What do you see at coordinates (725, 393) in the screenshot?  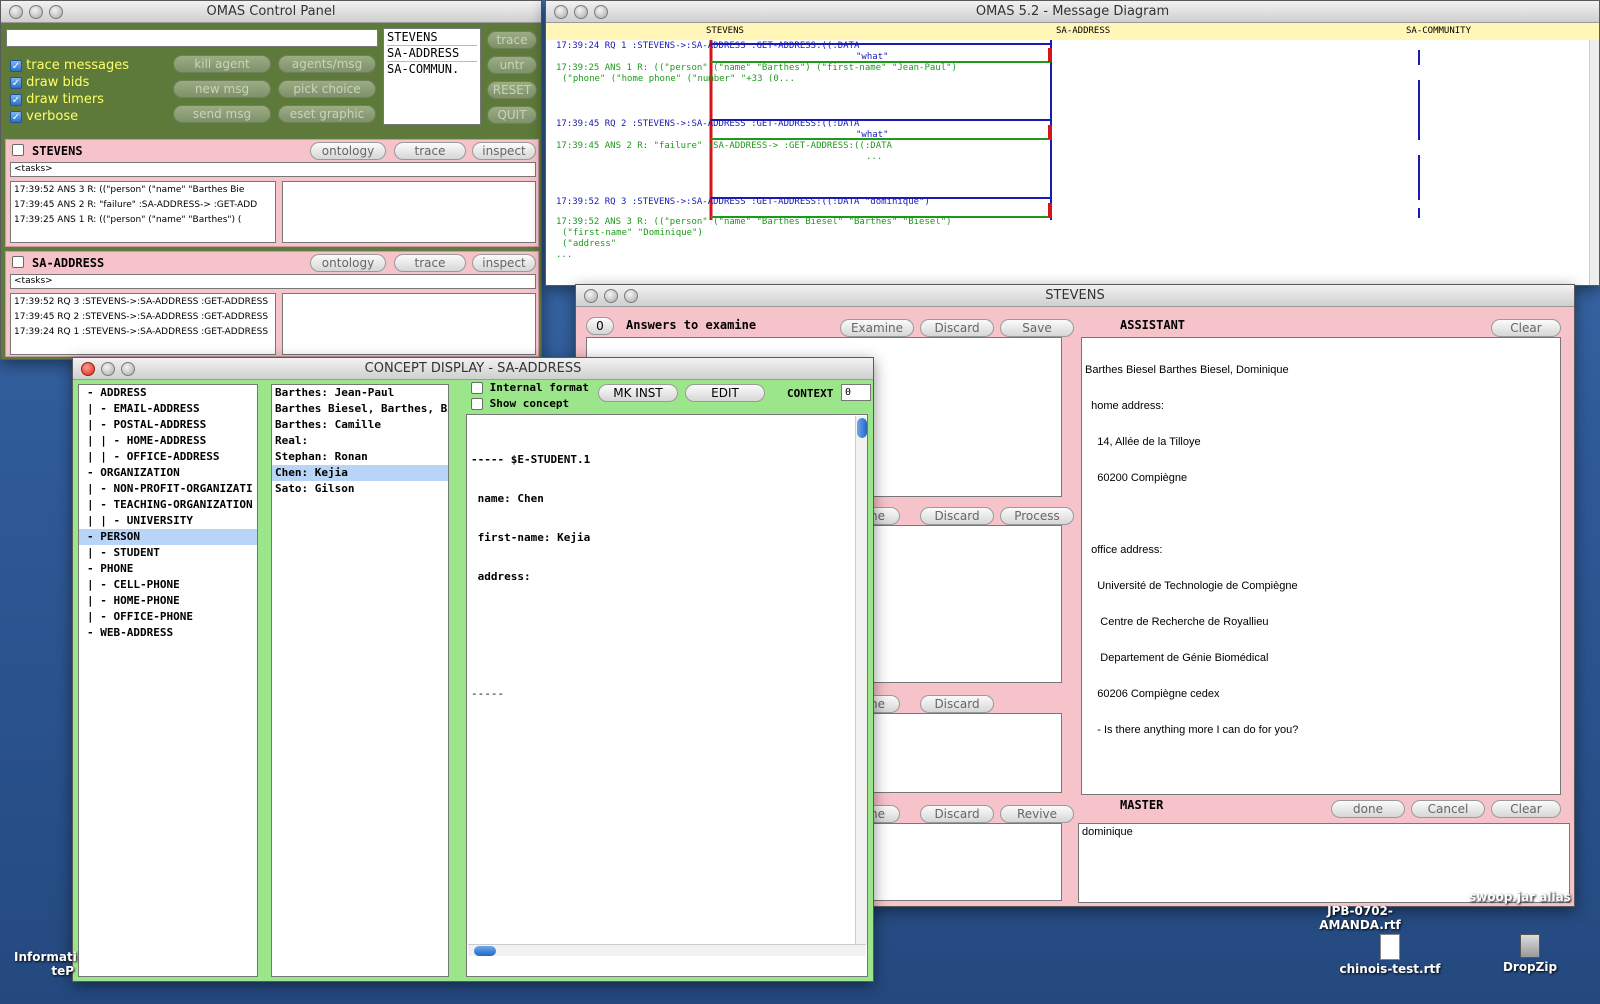 I see `edit-button: EDIT` at bounding box center [725, 393].